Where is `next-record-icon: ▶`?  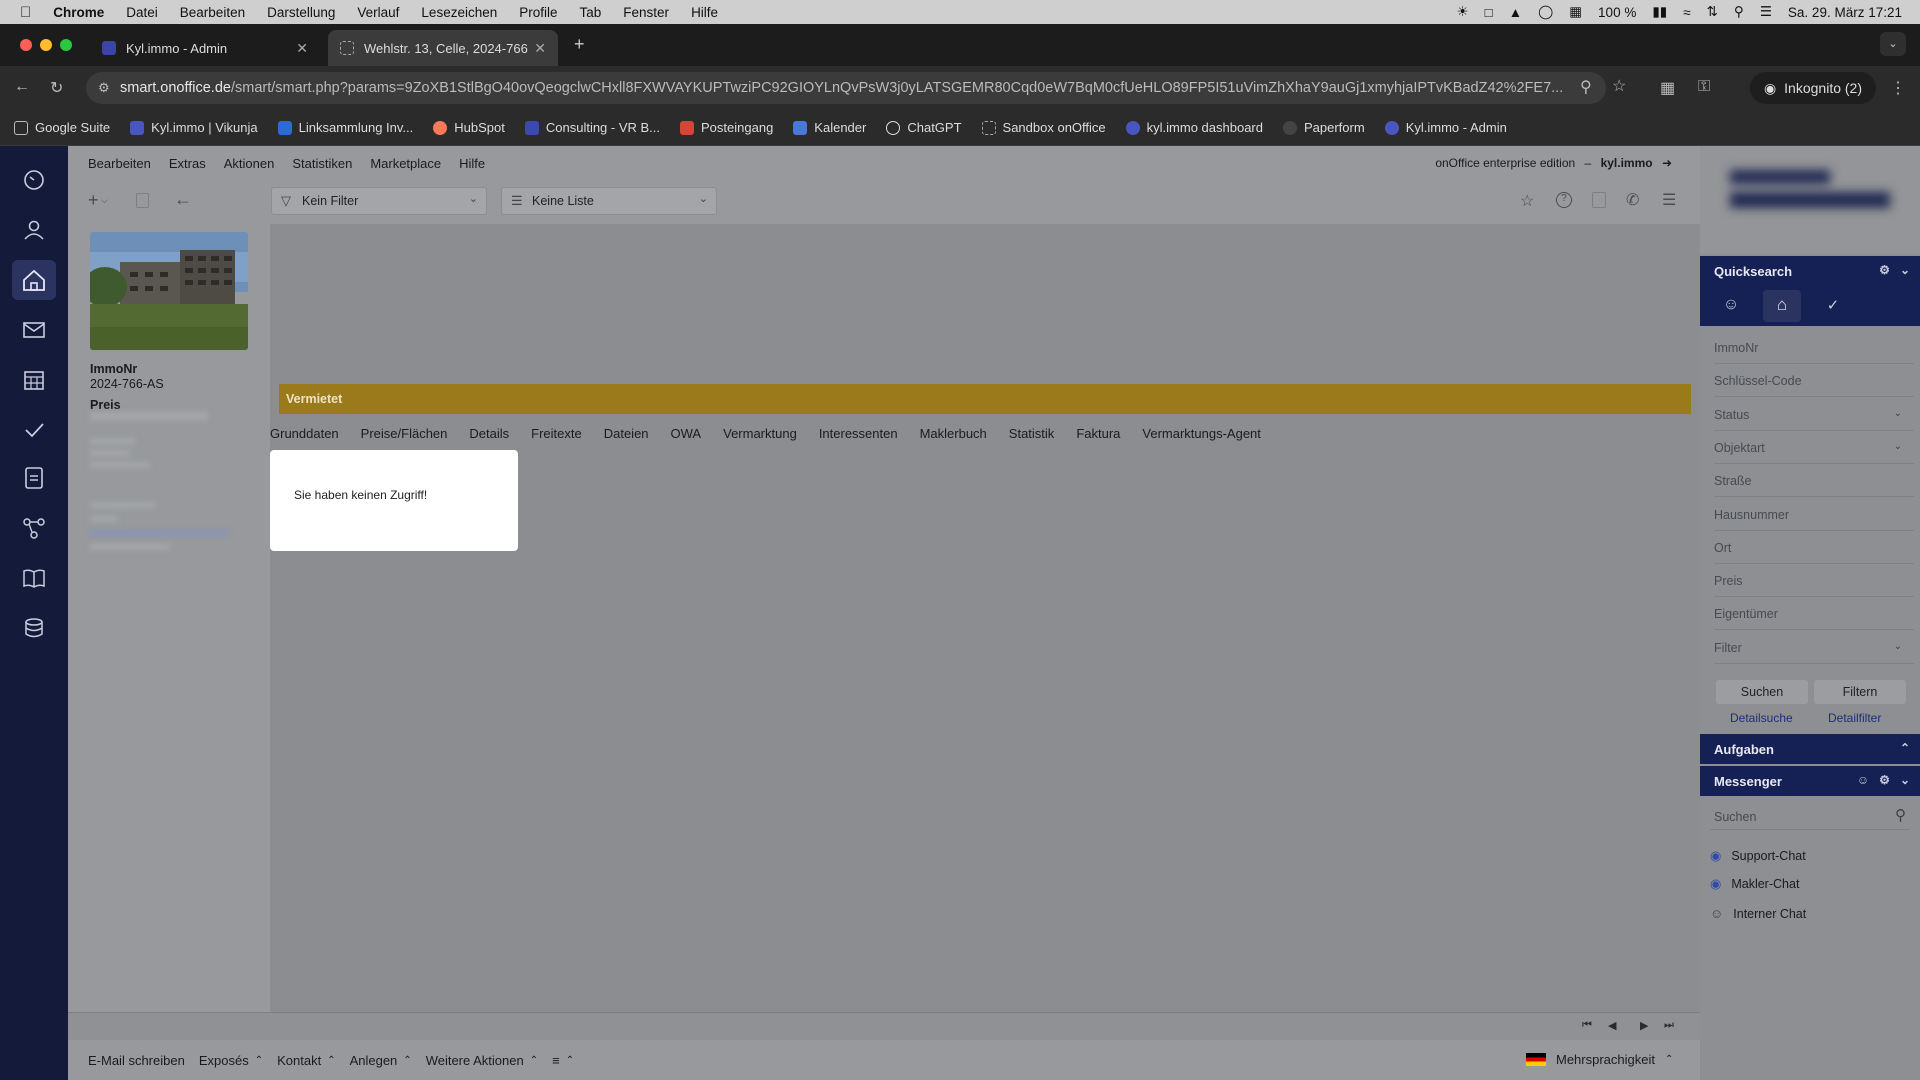
next-record-icon: ▶ is located at coordinates (1644, 1025).